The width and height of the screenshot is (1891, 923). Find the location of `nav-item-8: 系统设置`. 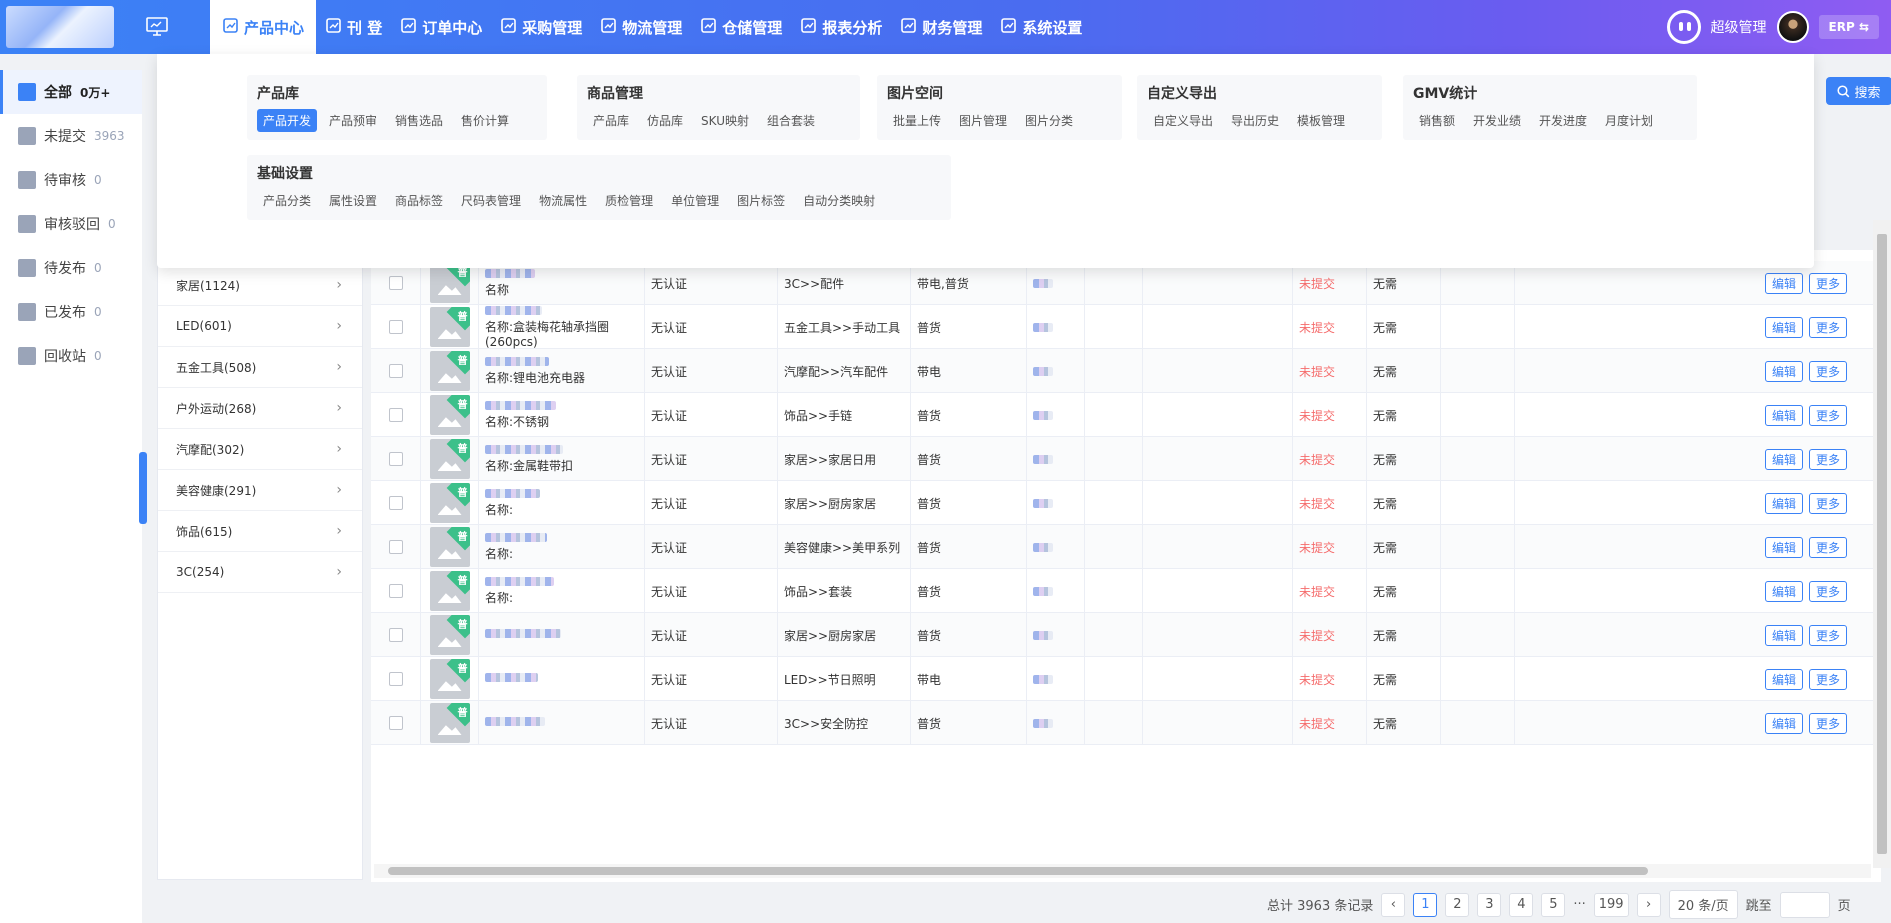

nav-item-8: 系统设置 is located at coordinates (1041, 27).